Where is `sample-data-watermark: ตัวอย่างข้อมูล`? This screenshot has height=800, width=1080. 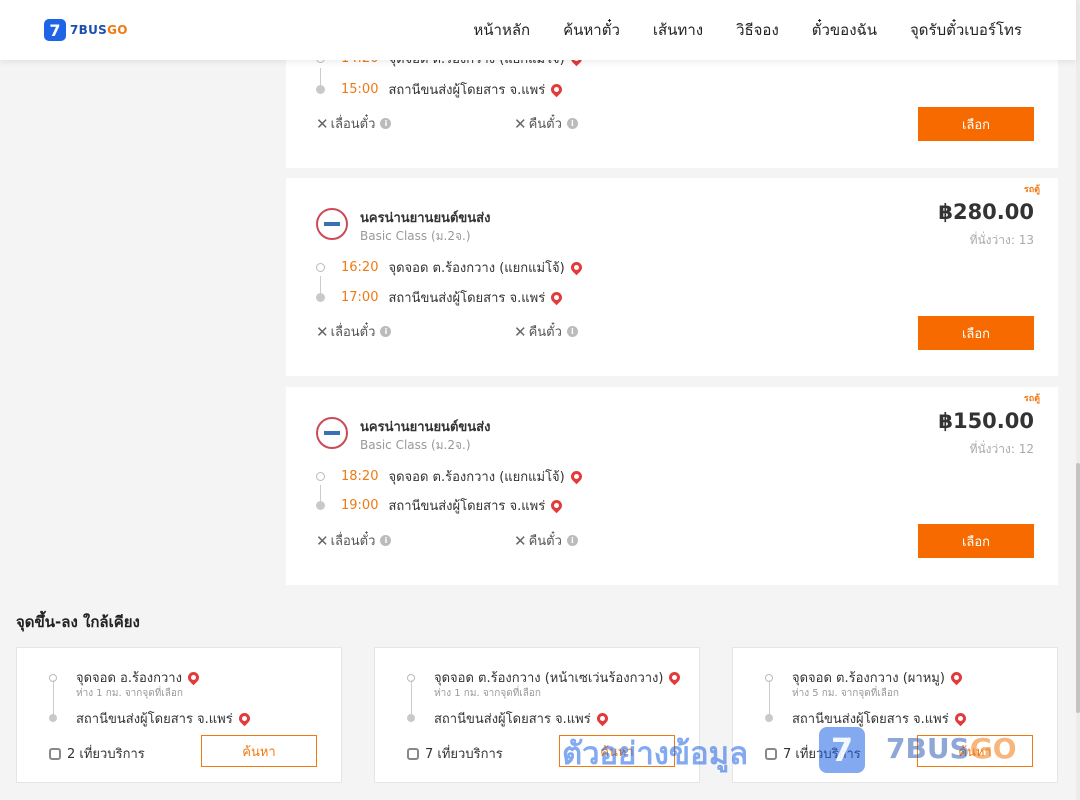
sample-data-watermark: ตัวอย่างข้อมูล is located at coordinates (655, 754).